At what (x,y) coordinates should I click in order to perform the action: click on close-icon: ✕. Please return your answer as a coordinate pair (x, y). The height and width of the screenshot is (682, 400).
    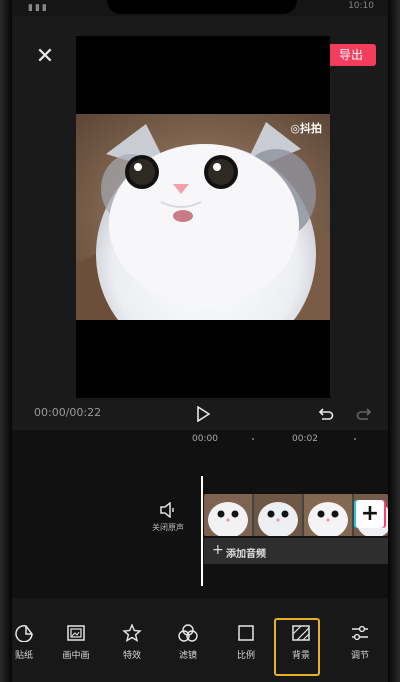
    Looking at the image, I should click on (45, 57).